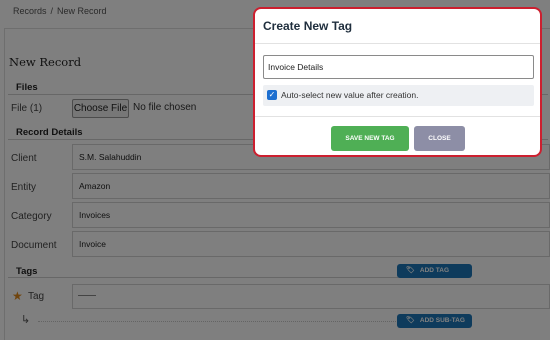 Image resolution: width=550 pixels, height=340 pixels. Describe the element at coordinates (370, 138) in the screenshot. I see `save-new-tag-button: SAVE NEW TAG` at that location.